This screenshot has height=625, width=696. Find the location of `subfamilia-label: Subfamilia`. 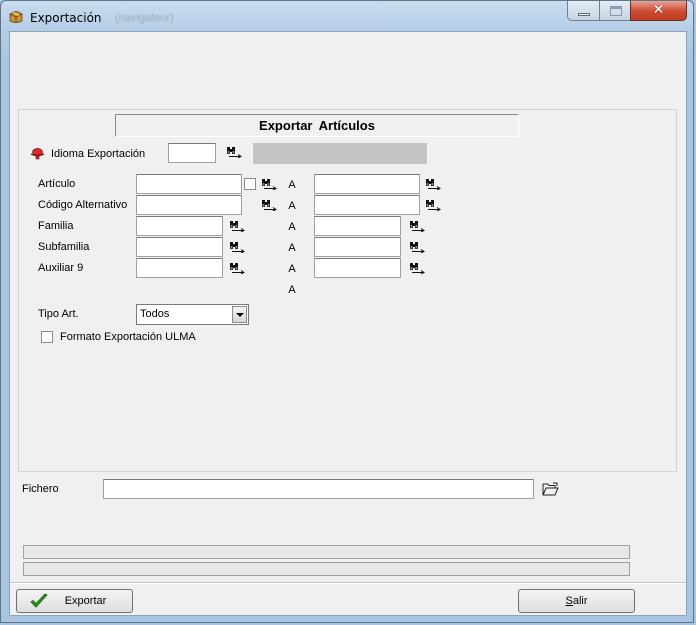

subfamilia-label: Subfamilia is located at coordinates (64, 247).